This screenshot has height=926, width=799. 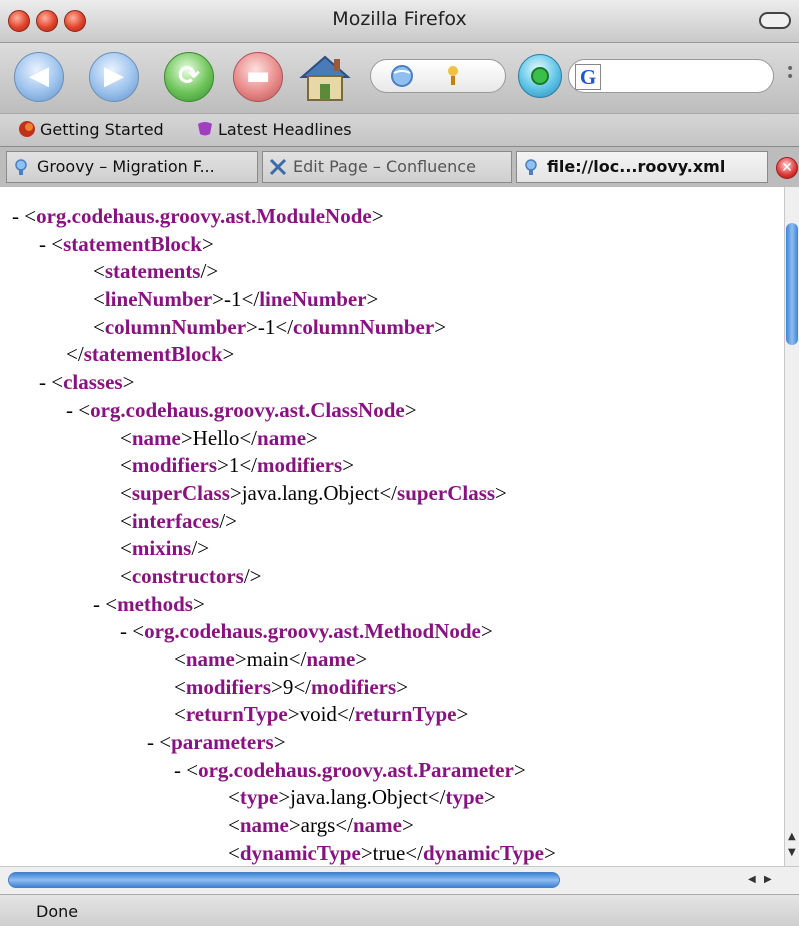 I want to click on rss-icon, so click(x=205, y=129).